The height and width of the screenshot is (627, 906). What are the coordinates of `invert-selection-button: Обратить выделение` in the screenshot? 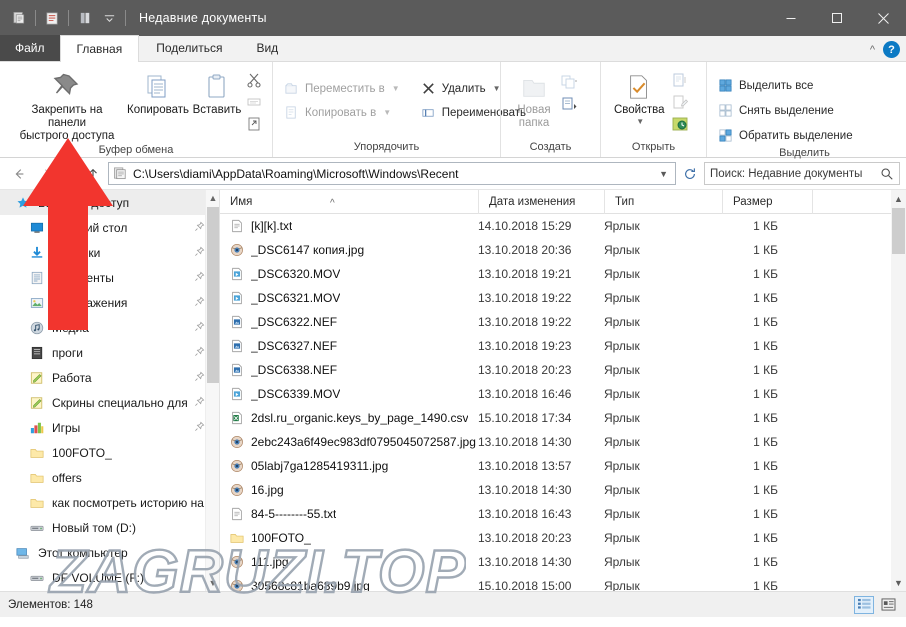 It's located at (787, 135).